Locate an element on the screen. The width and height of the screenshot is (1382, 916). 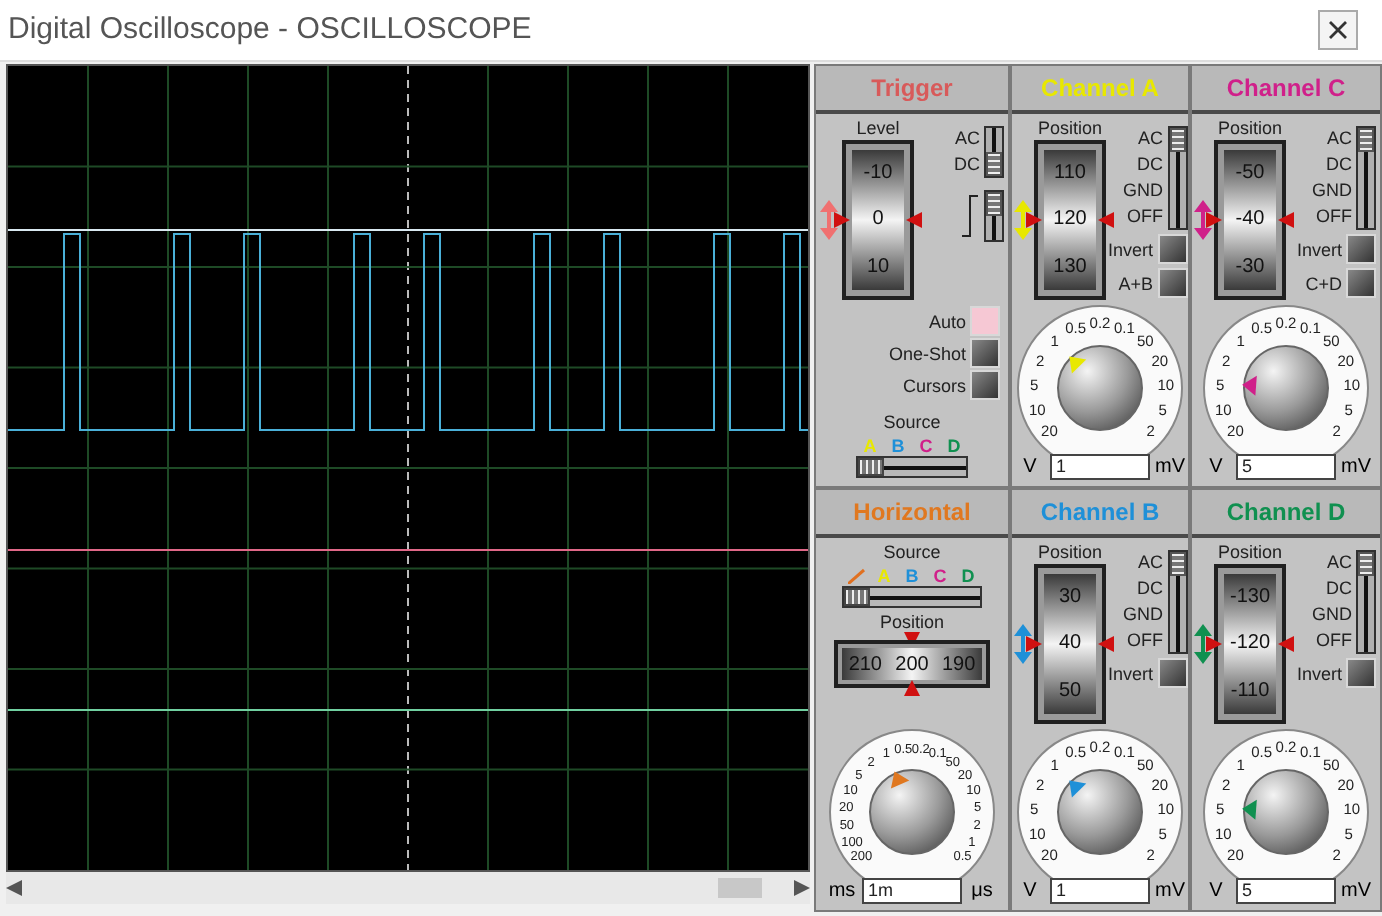
position-drum: -50 -40 -30 is located at coordinates (1250, 220).